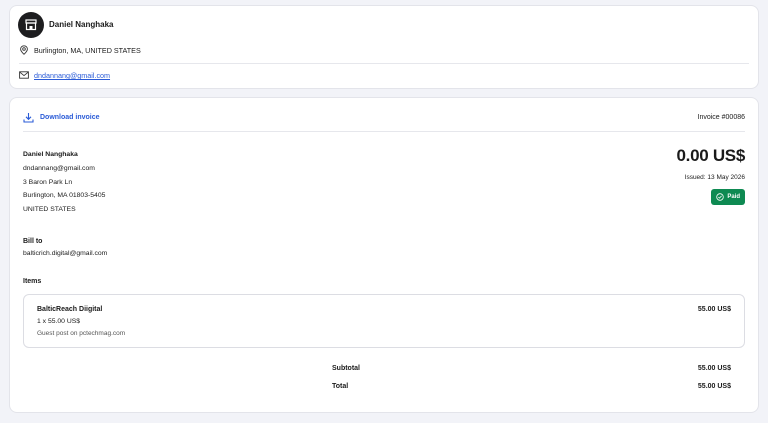  I want to click on invoice-amount: 0.00 US$, so click(711, 155).